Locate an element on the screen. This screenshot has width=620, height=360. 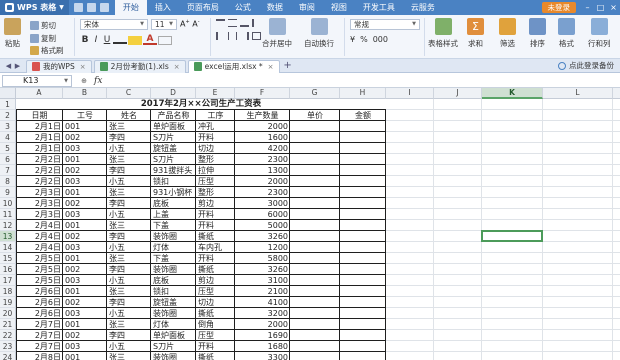
tab-2: 页面布局 is located at coordinates (203, 7).